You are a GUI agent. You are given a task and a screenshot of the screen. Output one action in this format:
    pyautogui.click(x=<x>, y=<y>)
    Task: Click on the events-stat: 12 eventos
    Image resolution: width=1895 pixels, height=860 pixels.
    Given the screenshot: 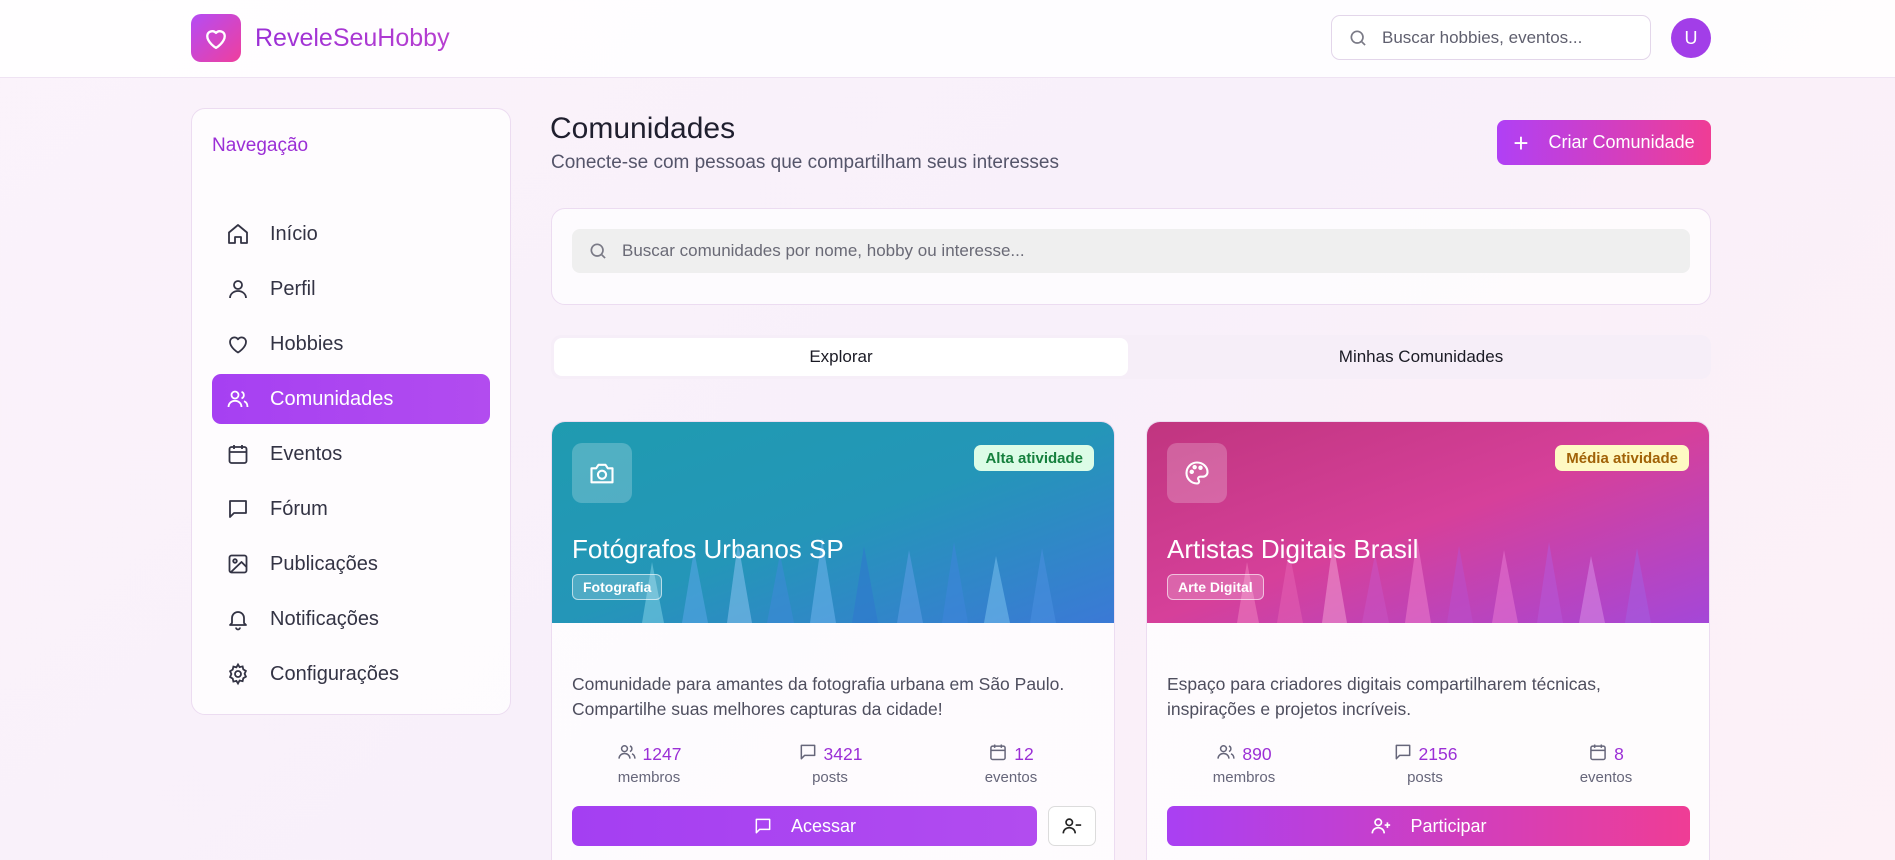 What is the action you would take?
    pyautogui.click(x=1011, y=764)
    